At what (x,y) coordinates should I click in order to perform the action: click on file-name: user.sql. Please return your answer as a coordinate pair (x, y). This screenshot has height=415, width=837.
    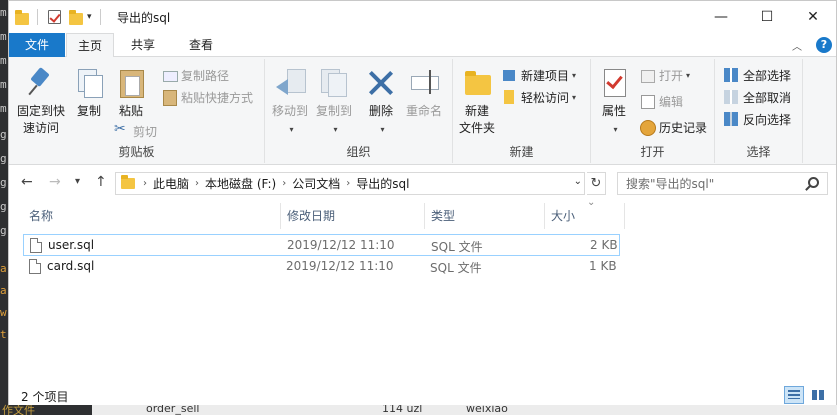
    Looking at the image, I should click on (71, 245).